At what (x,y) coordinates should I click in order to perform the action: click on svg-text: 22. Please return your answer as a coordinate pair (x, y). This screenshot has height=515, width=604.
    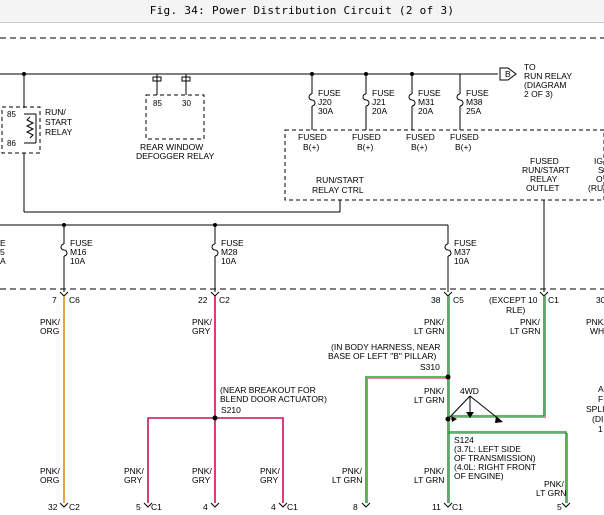
    Looking at the image, I should click on (203, 300).